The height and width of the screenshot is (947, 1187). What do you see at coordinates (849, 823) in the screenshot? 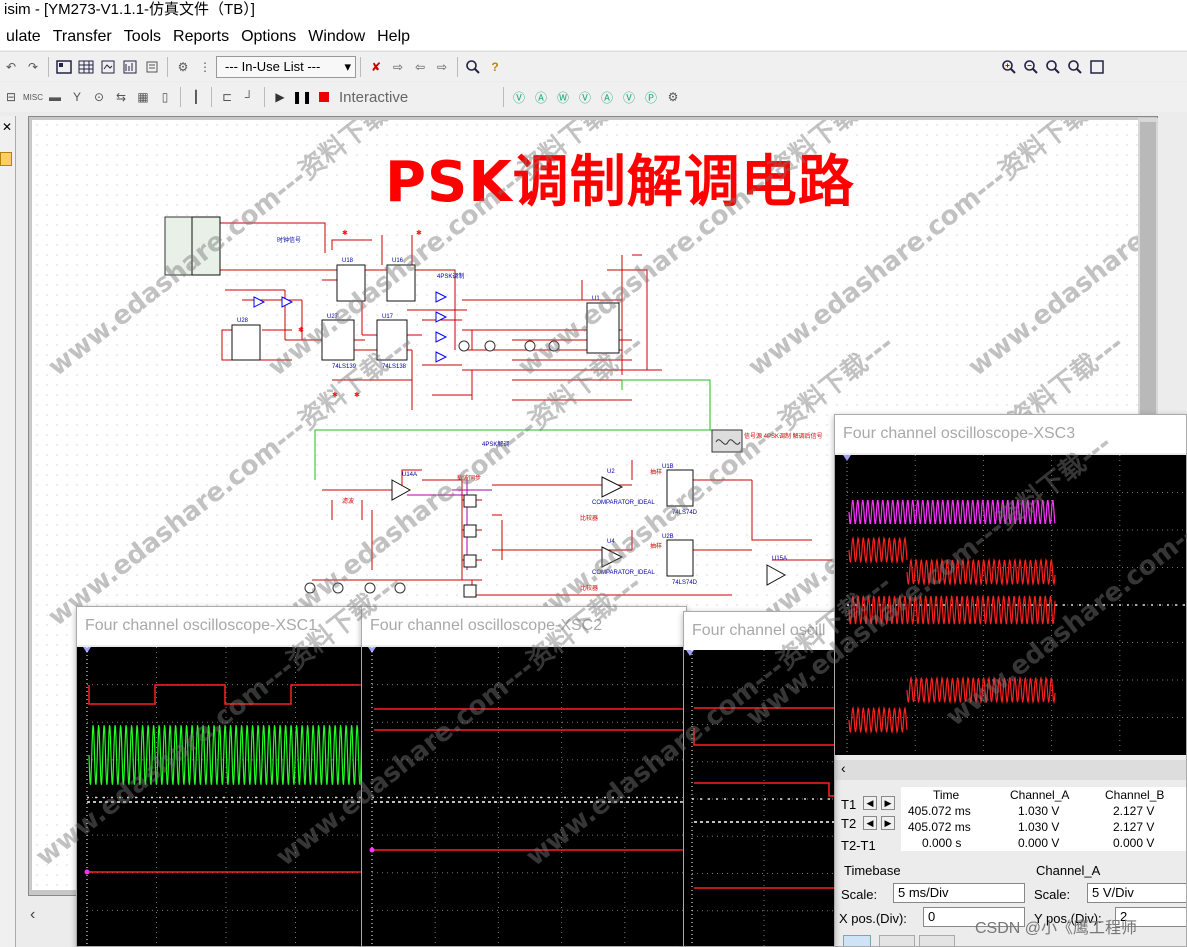
I see `t2-label: T2` at bounding box center [849, 823].